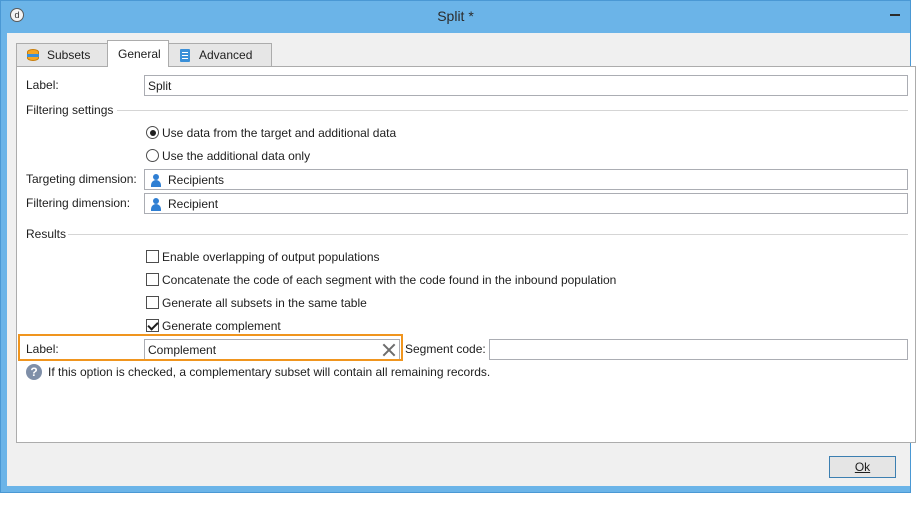  I want to click on targeting-dimension-value: Recipients, so click(196, 179).